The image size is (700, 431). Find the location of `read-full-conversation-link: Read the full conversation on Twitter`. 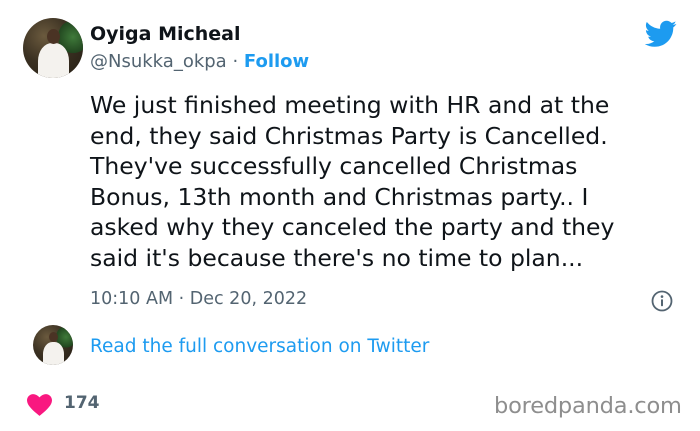

read-full-conversation-link: Read the full conversation on Twitter is located at coordinates (259, 346).